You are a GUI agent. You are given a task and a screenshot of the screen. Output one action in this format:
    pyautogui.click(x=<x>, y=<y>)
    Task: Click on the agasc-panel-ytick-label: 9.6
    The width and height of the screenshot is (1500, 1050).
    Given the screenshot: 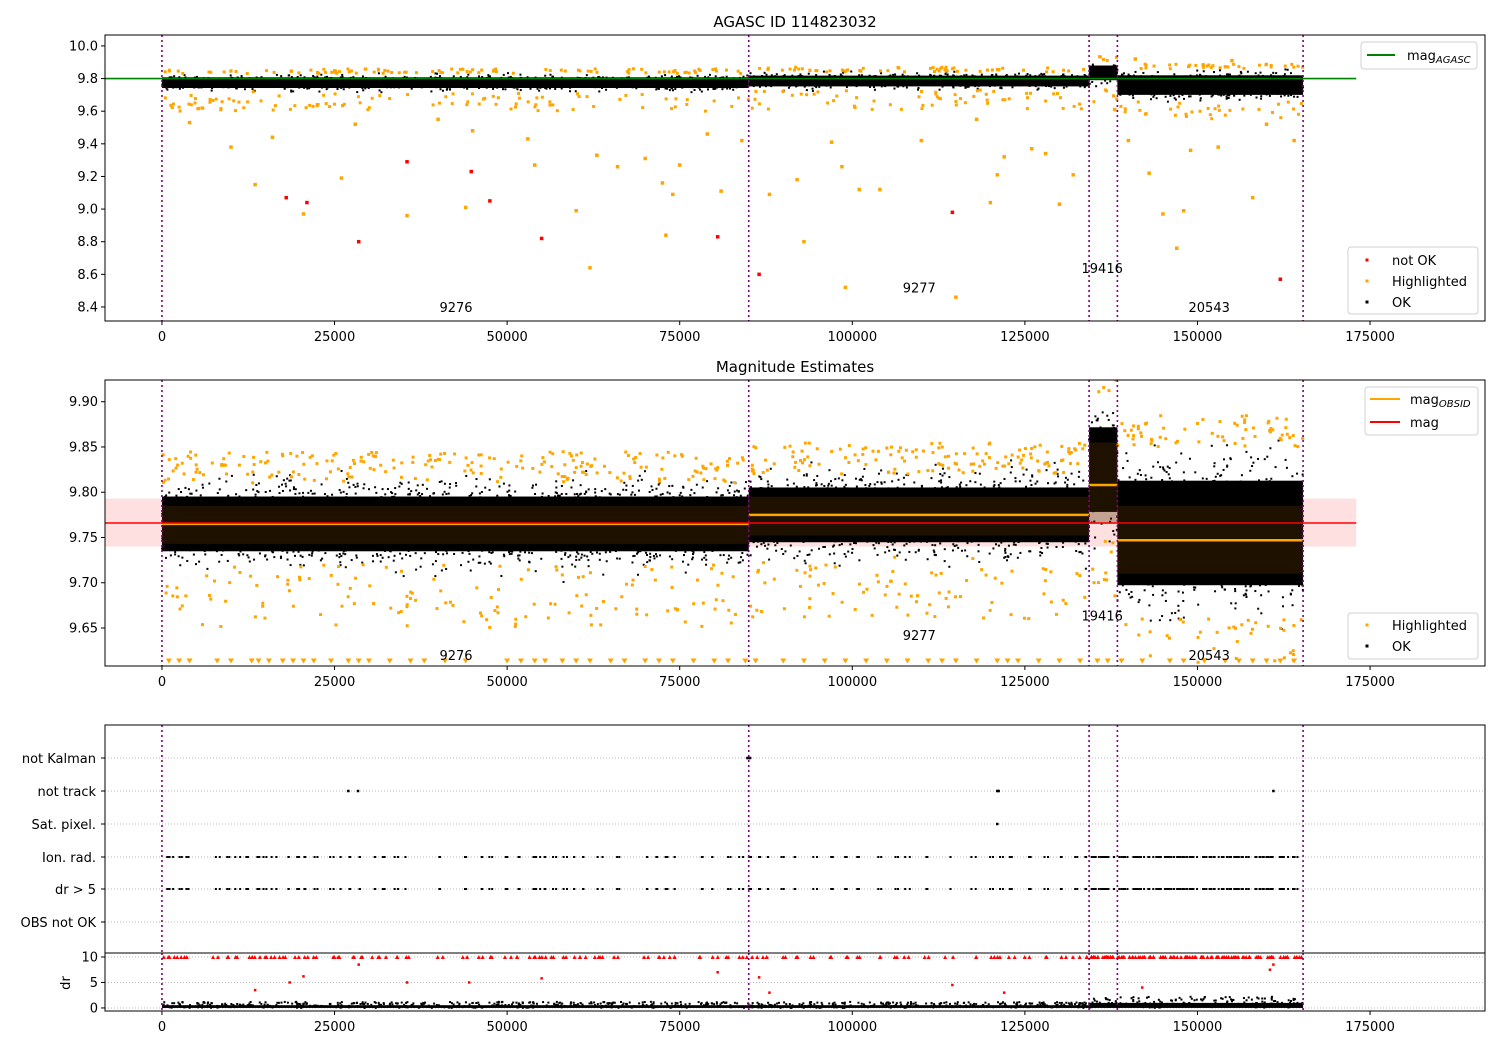 What is the action you would take?
    pyautogui.click(x=87, y=112)
    